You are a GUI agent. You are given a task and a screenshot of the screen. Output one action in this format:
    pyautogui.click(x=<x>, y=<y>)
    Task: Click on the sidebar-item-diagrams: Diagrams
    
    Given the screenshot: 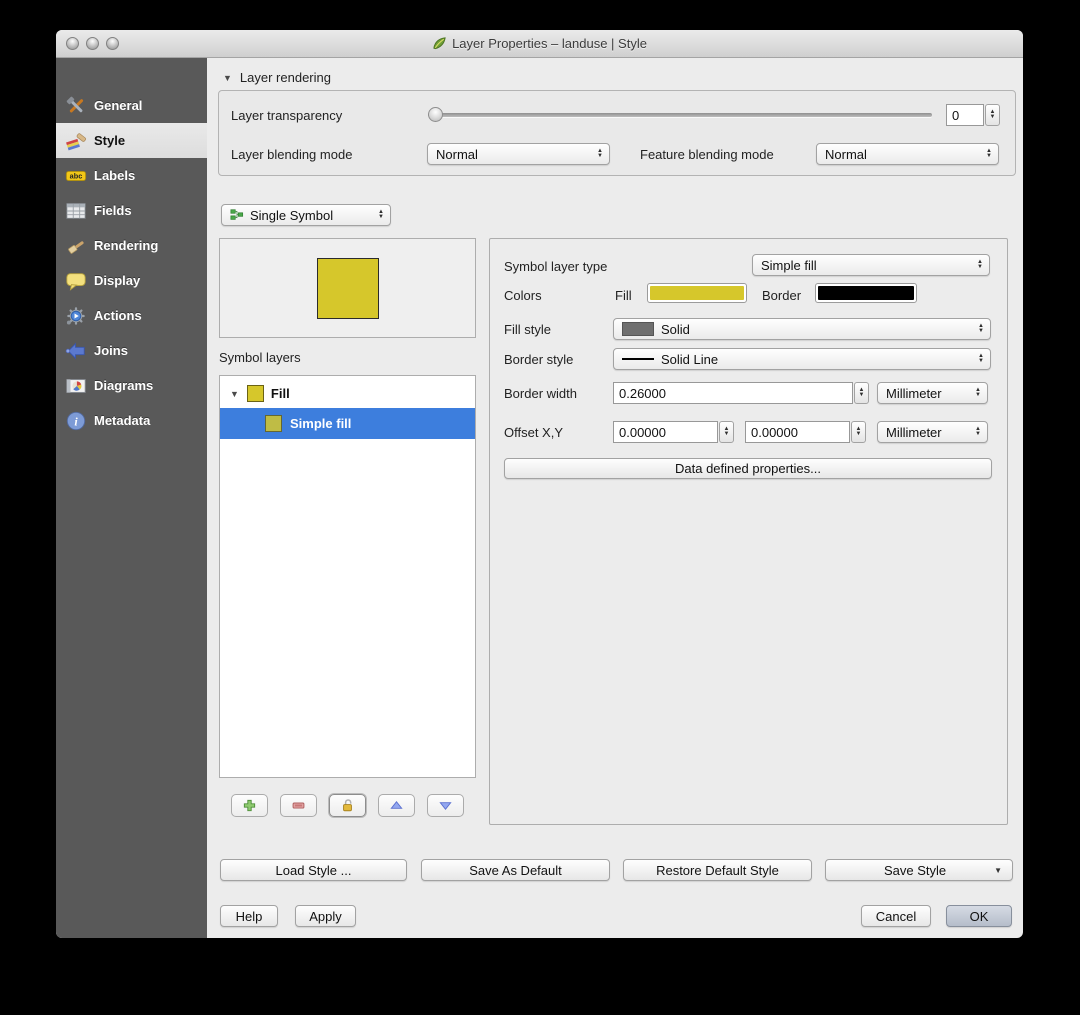 What is the action you would take?
    pyautogui.click(x=131, y=385)
    